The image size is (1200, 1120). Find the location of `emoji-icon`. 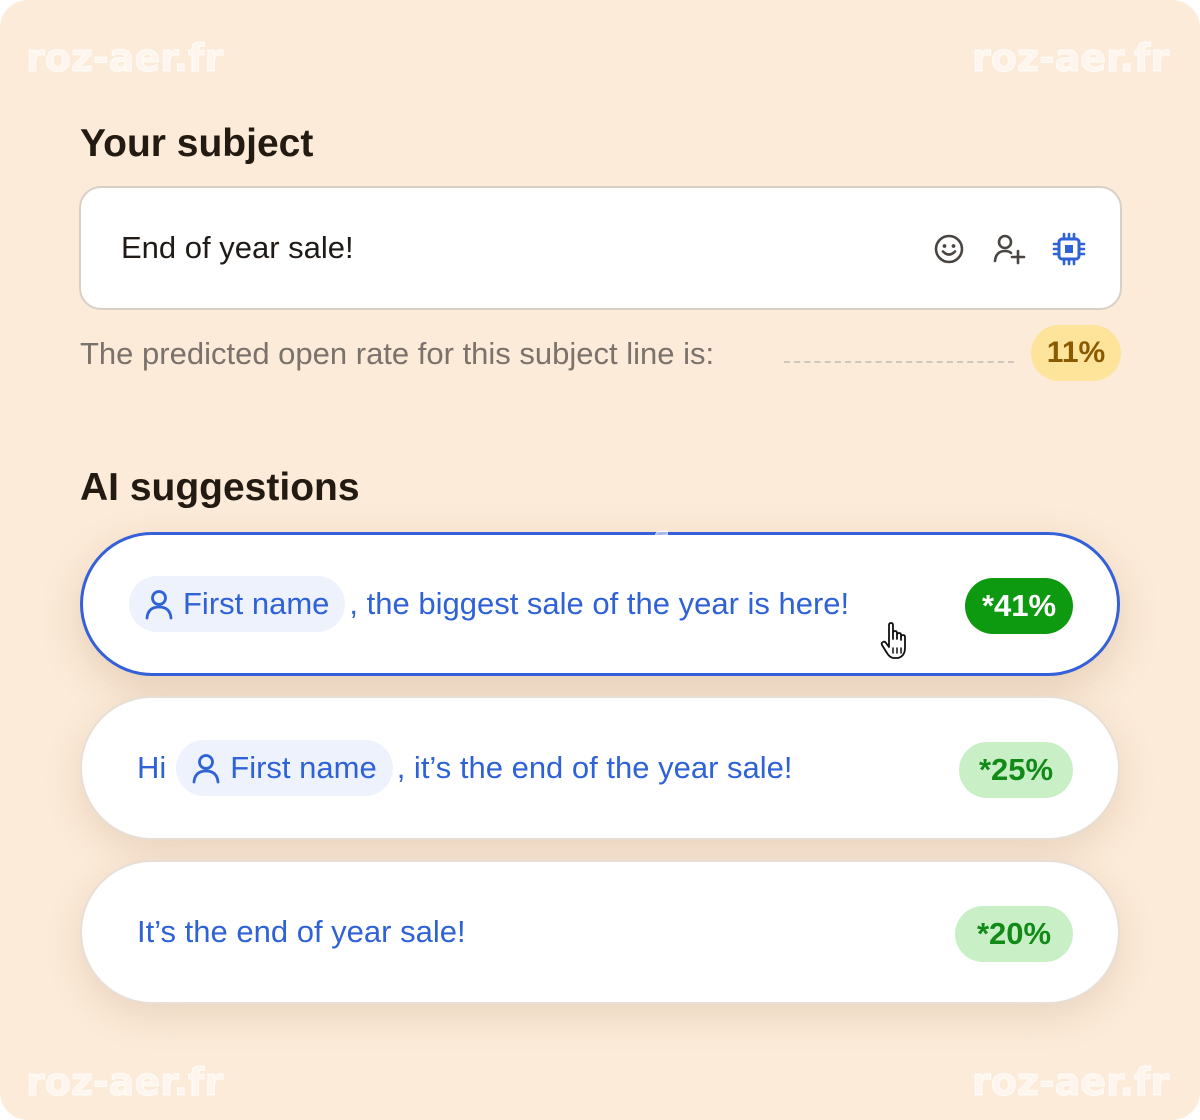

emoji-icon is located at coordinates (949, 249).